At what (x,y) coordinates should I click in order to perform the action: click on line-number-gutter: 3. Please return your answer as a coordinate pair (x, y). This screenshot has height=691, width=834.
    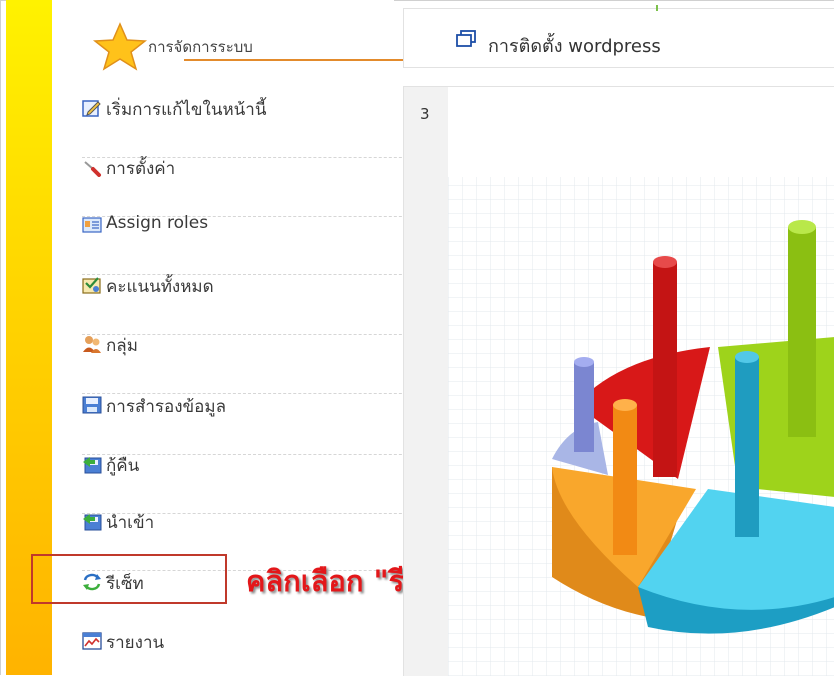
    Looking at the image, I should click on (426, 381).